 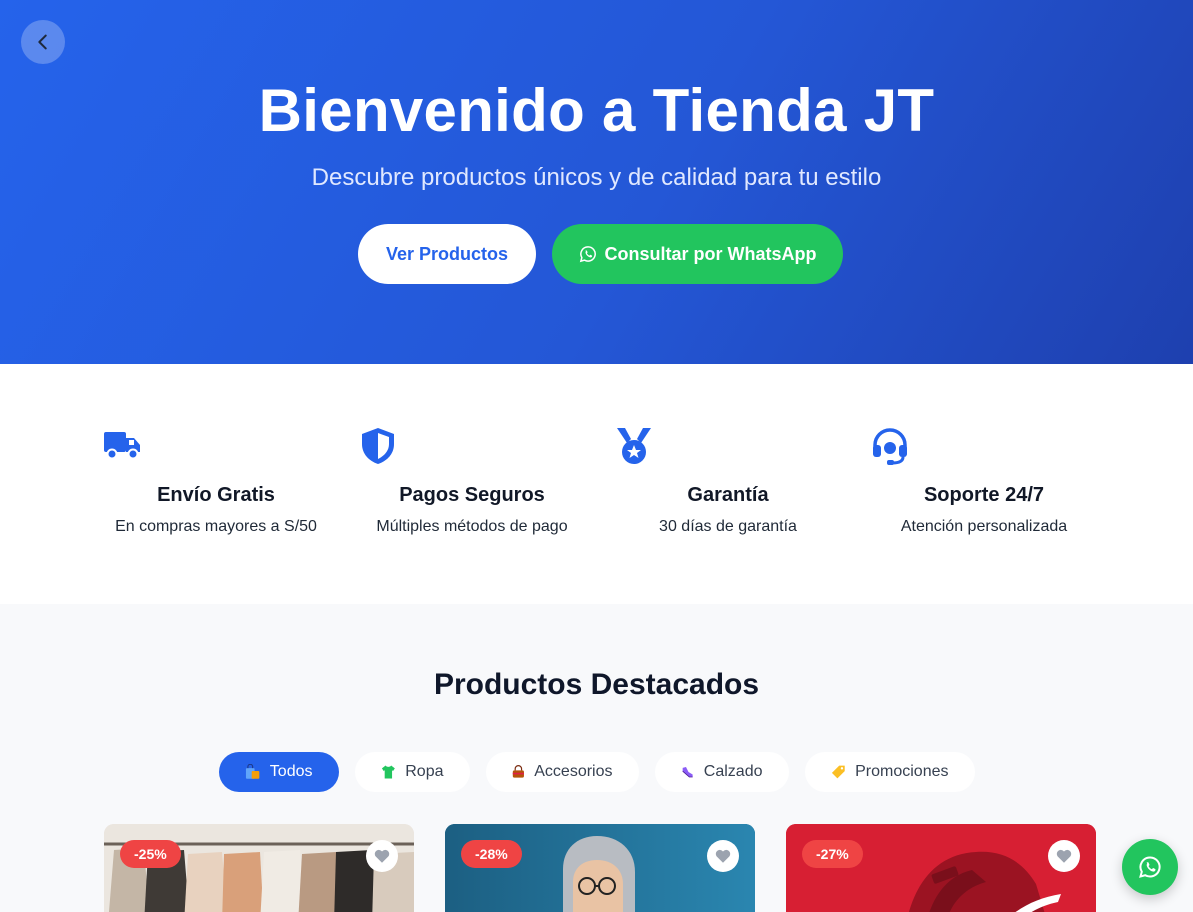 What do you see at coordinates (472, 495) in the screenshot?
I see `feature-title: Pagos Seguros` at bounding box center [472, 495].